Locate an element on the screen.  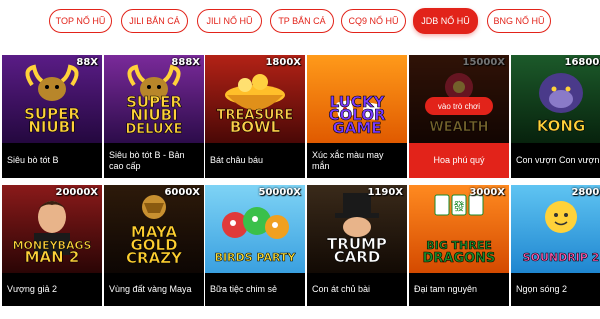
game-card: SOUNDRIP 2 2800X Ngọn sóng 2 is located at coordinates (555, 245).